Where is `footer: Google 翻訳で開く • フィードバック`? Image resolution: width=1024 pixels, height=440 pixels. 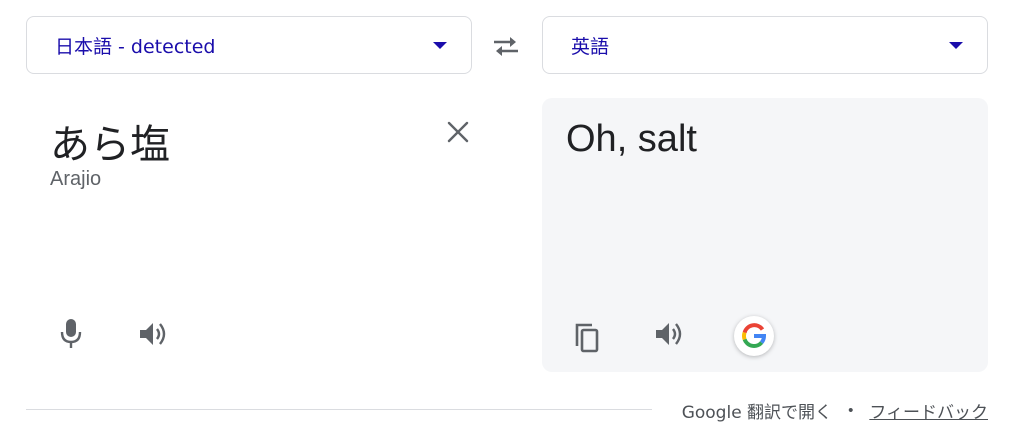 footer: Google 翻訳で開く • フィードバック is located at coordinates (835, 410).